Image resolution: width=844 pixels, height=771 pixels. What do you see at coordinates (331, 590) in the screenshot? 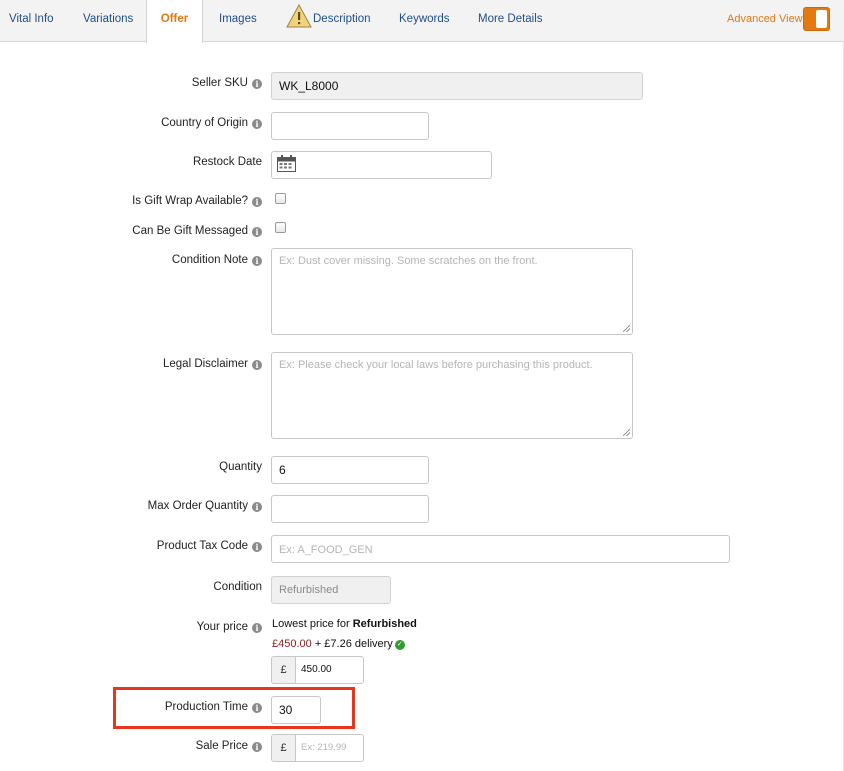
I see `condition-field: Refurbished` at bounding box center [331, 590].